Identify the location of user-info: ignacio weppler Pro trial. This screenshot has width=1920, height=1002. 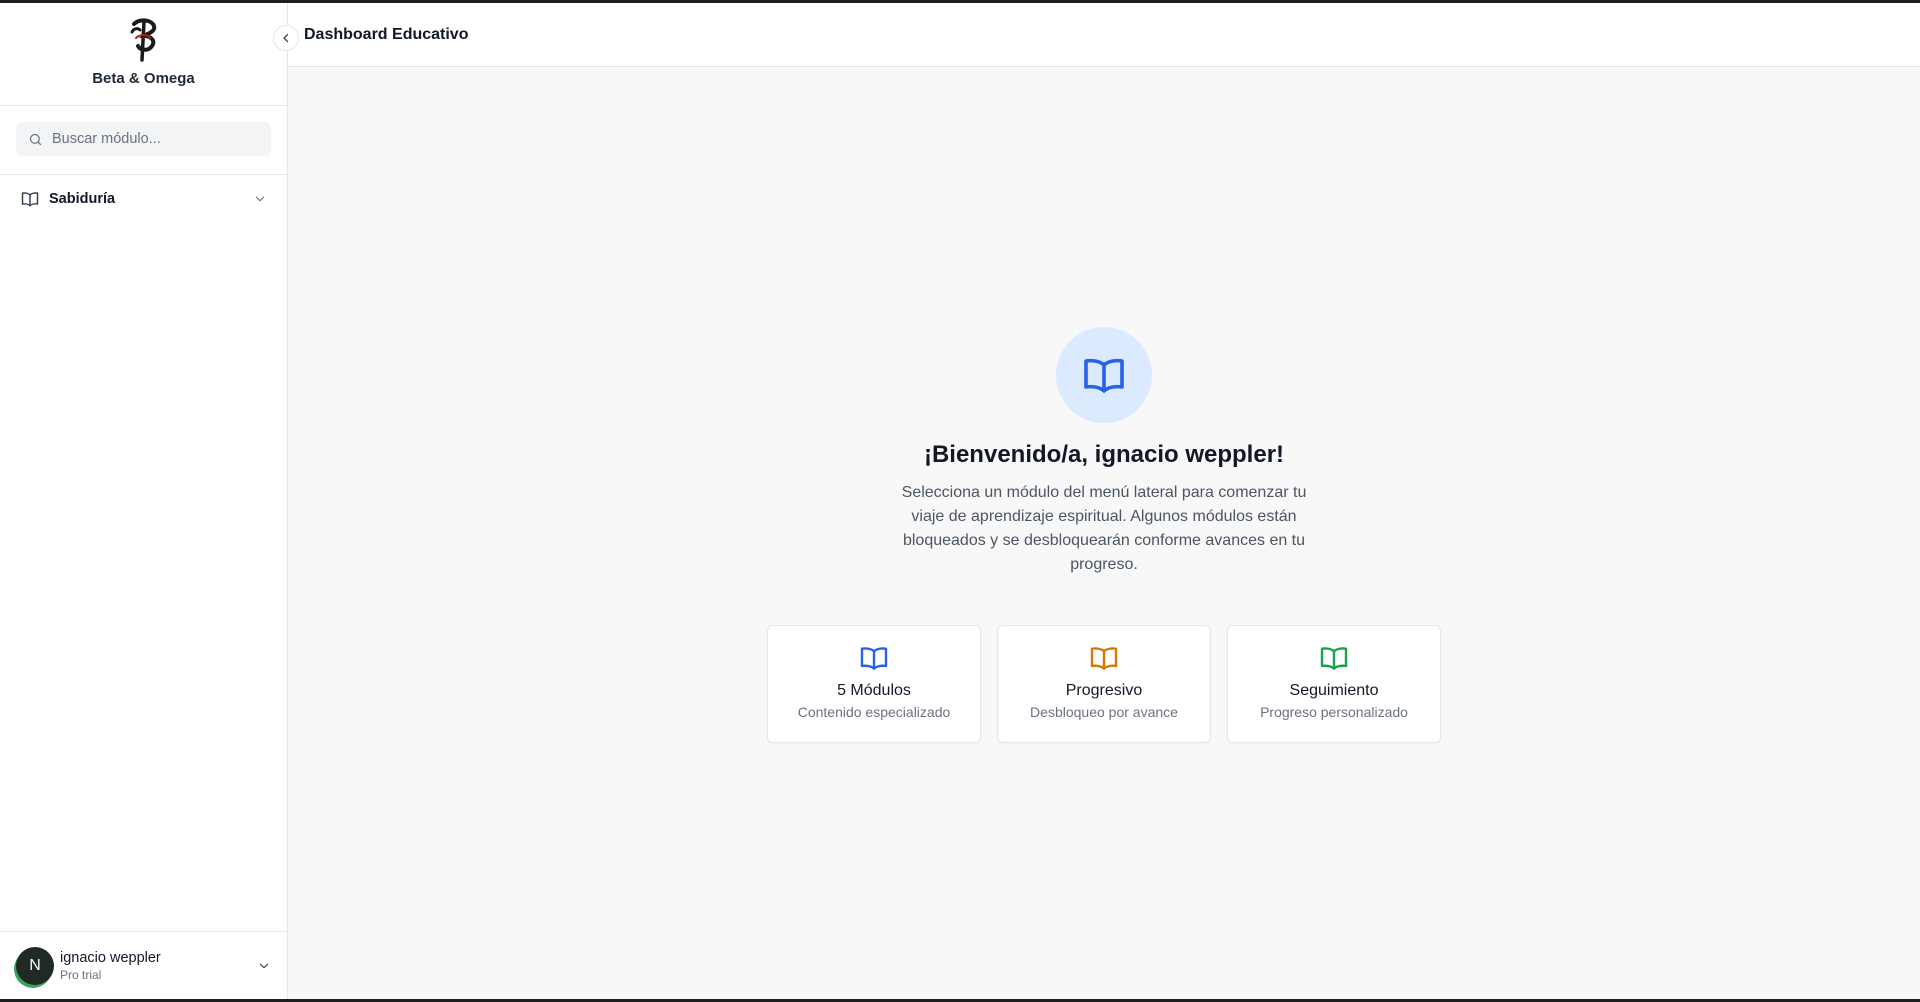
(158, 966).